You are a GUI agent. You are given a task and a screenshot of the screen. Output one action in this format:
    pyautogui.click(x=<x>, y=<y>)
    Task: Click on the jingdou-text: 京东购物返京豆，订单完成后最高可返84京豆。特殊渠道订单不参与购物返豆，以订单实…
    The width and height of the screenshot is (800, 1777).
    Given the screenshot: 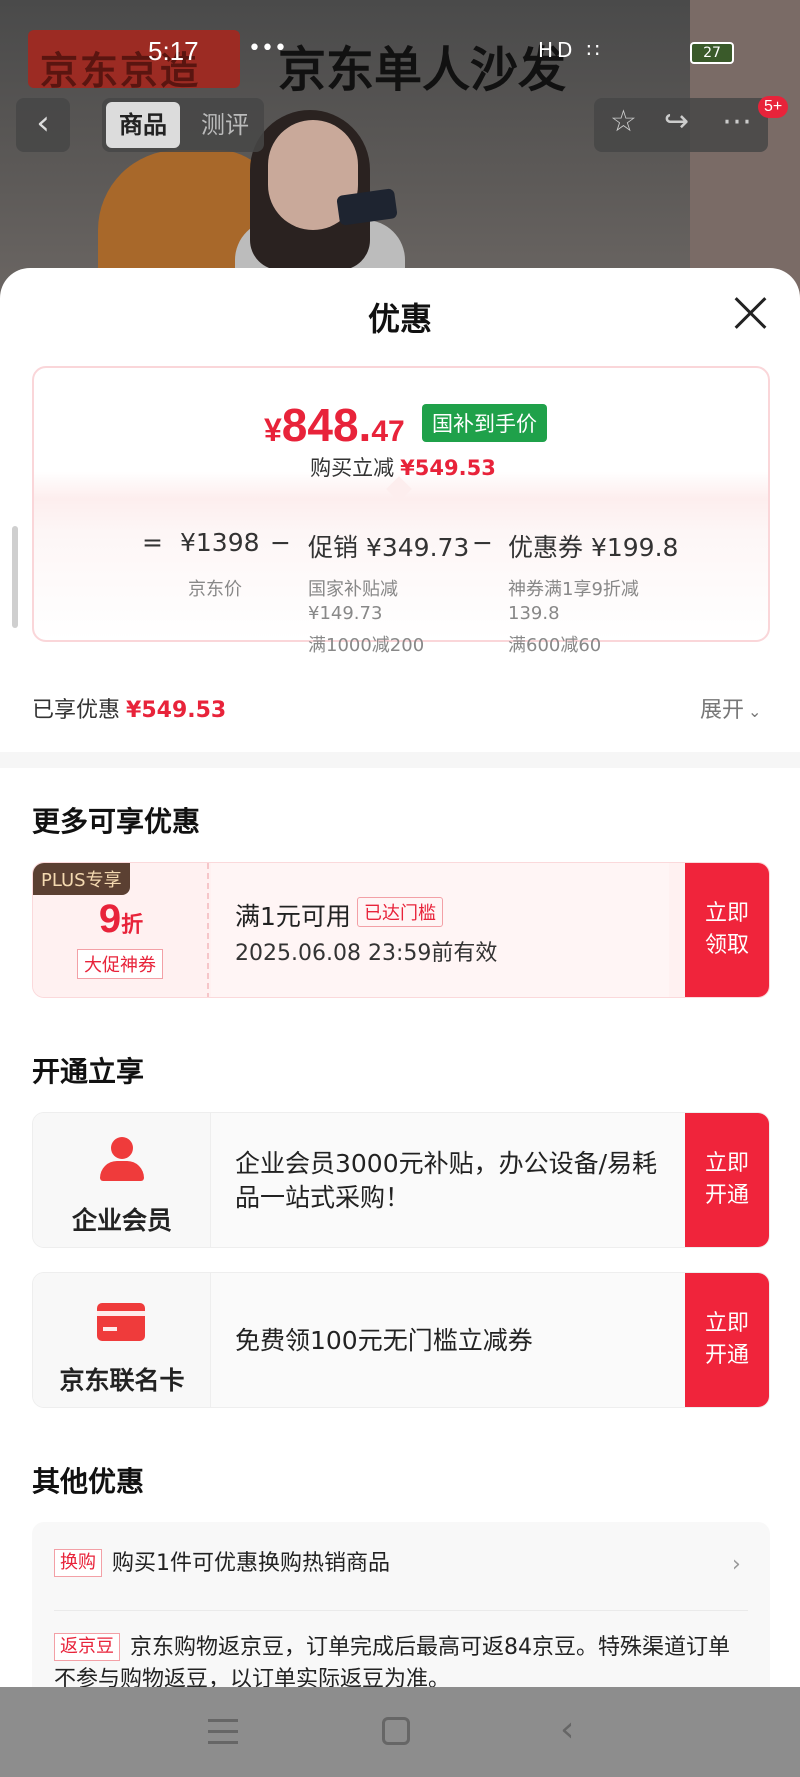 What is the action you would take?
    pyautogui.click(x=392, y=1661)
    